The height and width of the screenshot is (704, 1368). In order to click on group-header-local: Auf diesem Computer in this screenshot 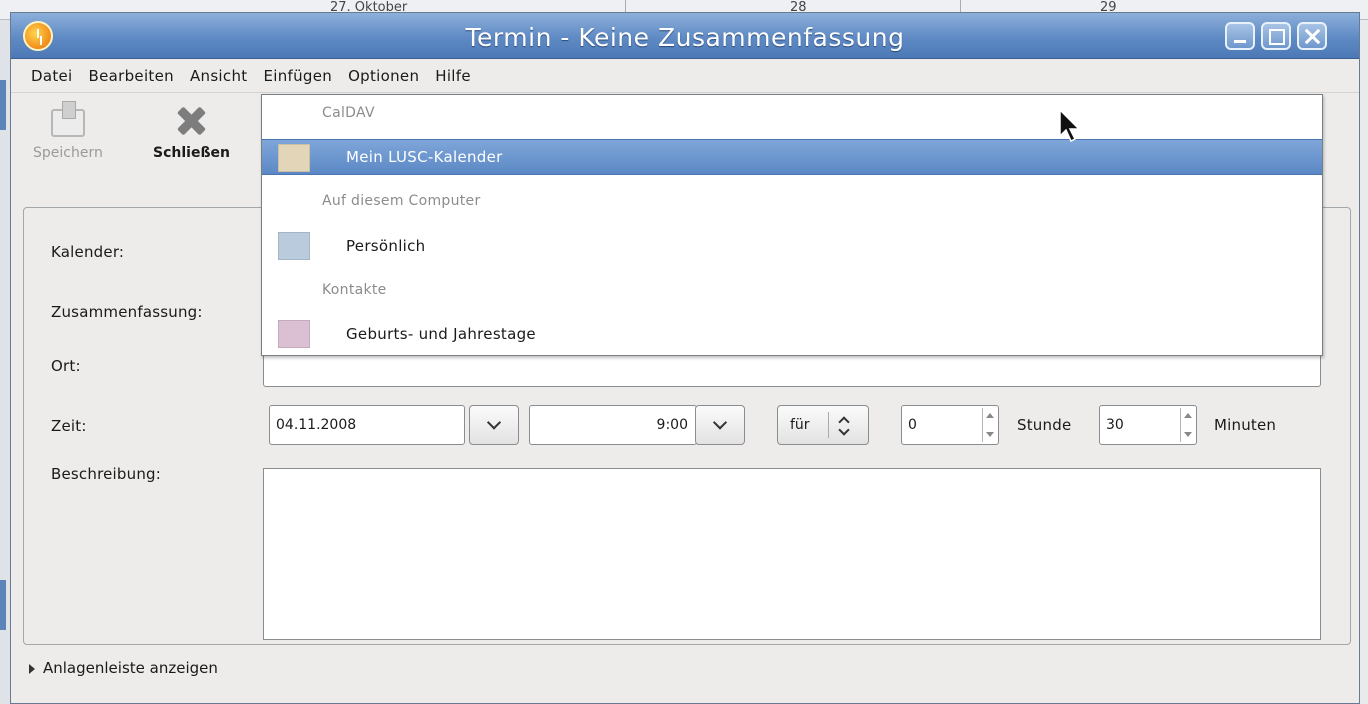, I will do `click(401, 201)`.